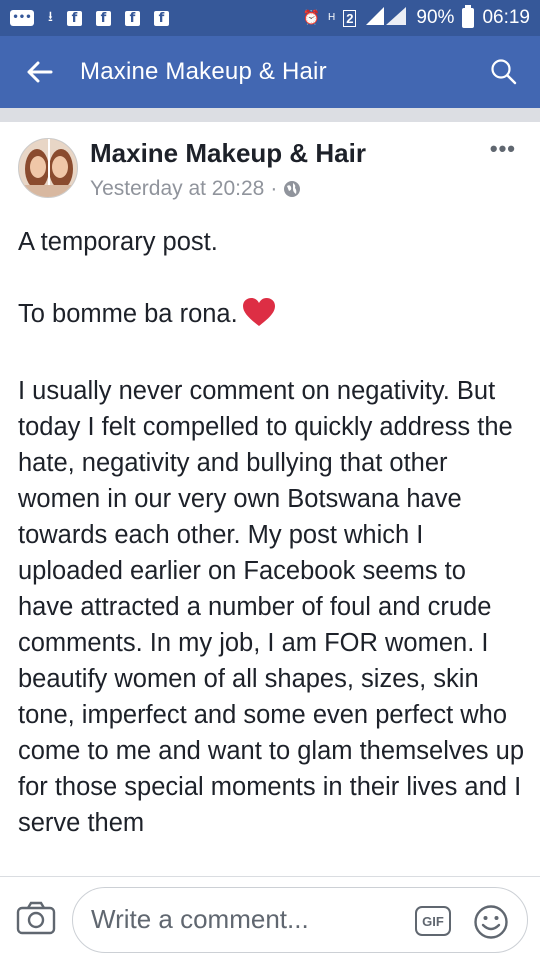  Describe the element at coordinates (228, 153) in the screenshot. I see `post-author: Maxine Makeup & Hair` at that location.